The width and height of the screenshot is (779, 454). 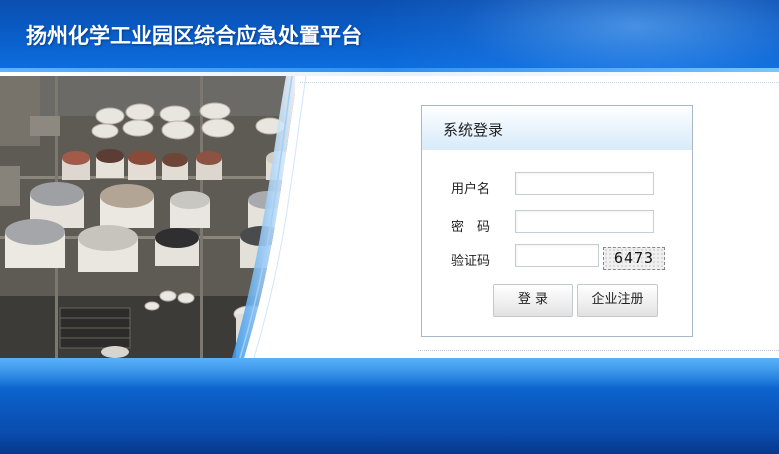 I want to click on username-input, so click(x=584, y=183).